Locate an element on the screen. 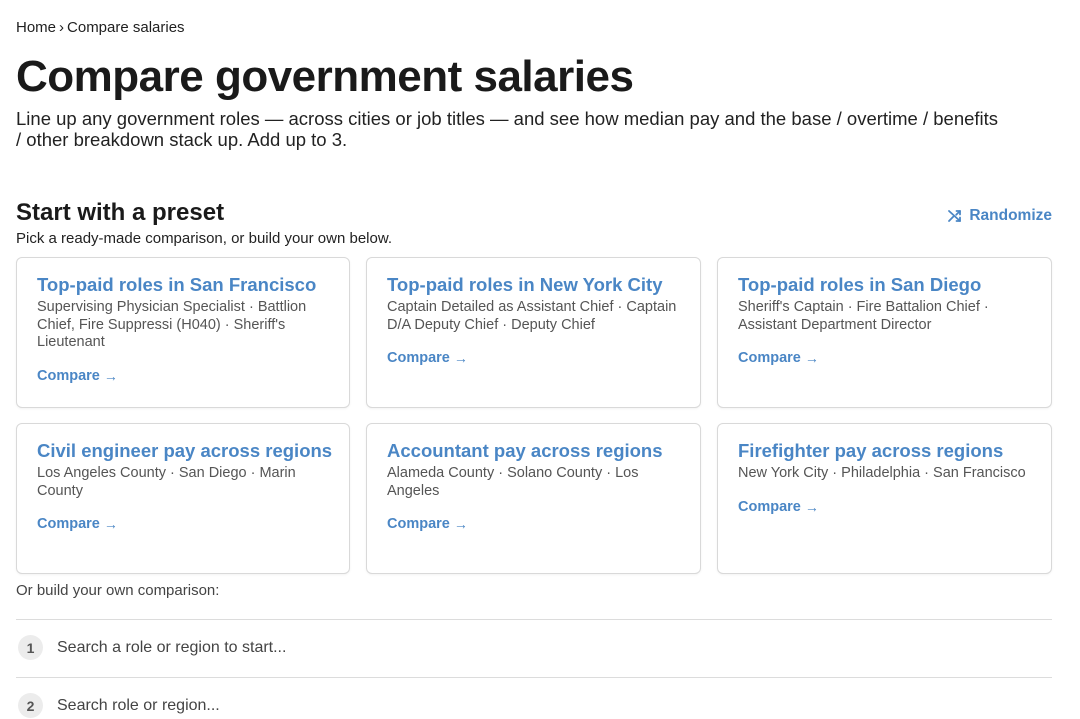 This screenshot has width=1080, height=719. randomize-label: Randomize is located at coordinates (1010, 215).